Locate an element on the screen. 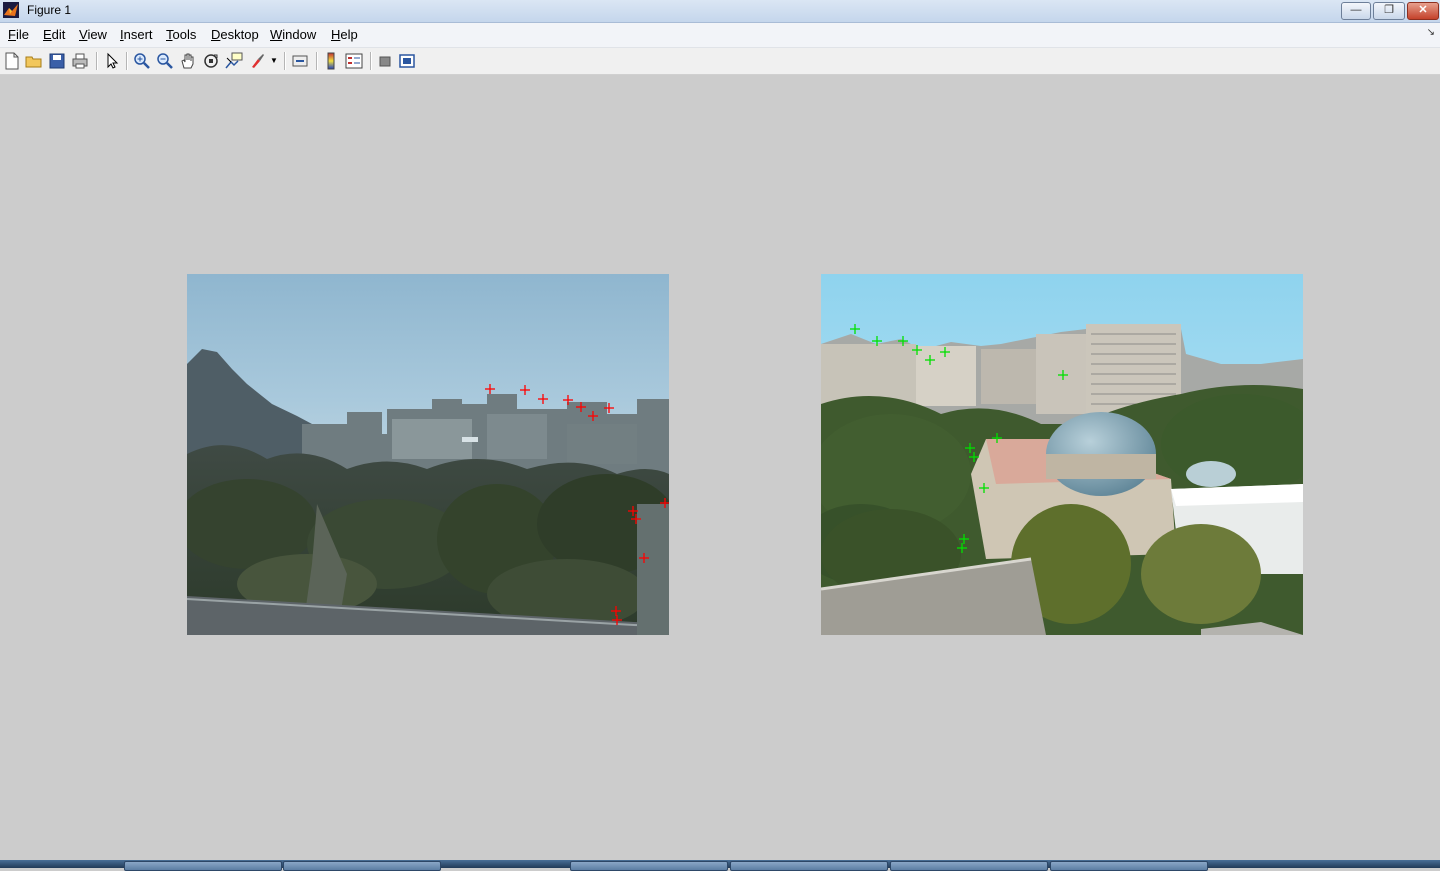 The width and height of the screenshot is (1440, 871). restore-button: ❐ is located at coordinates (1389, 11).